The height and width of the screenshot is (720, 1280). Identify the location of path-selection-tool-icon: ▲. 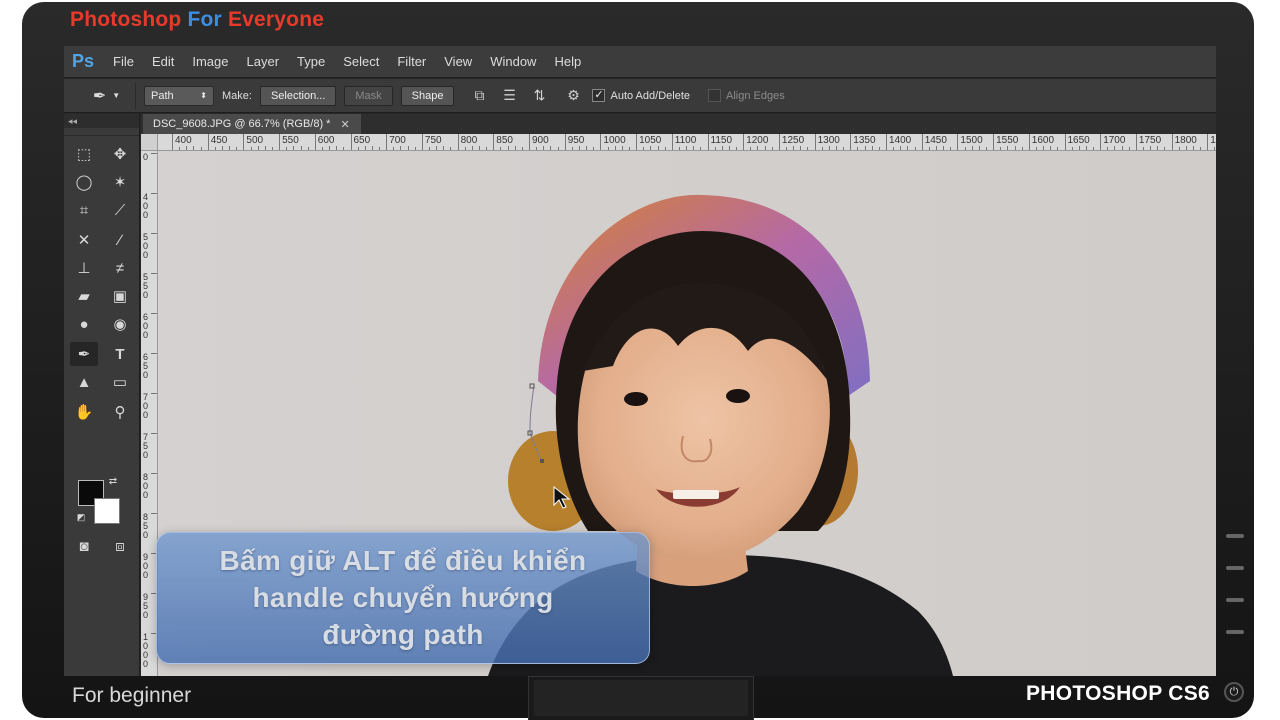
(84, 382).